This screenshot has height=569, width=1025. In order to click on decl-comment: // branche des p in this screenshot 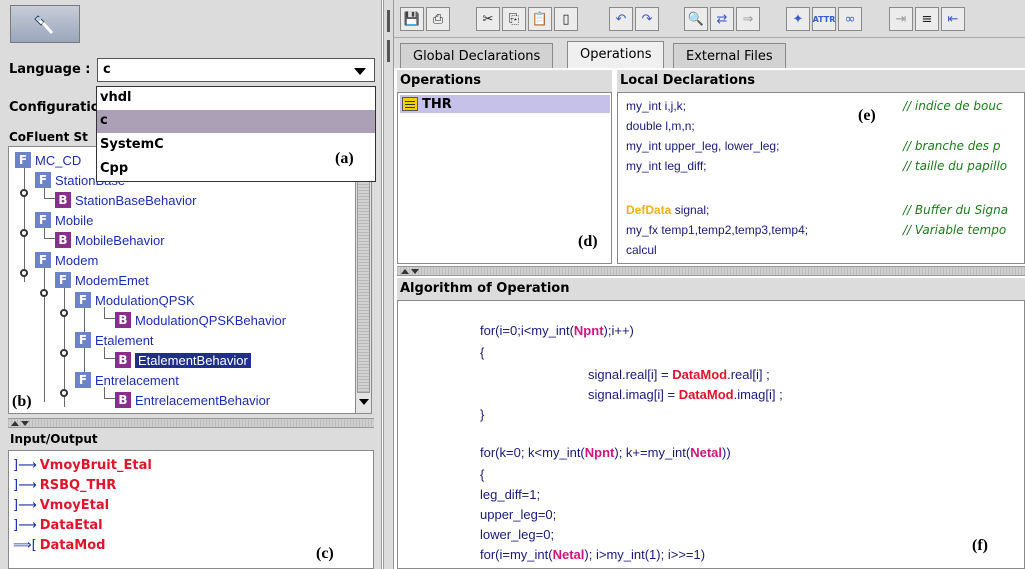, I will do `click(952, 146)`.